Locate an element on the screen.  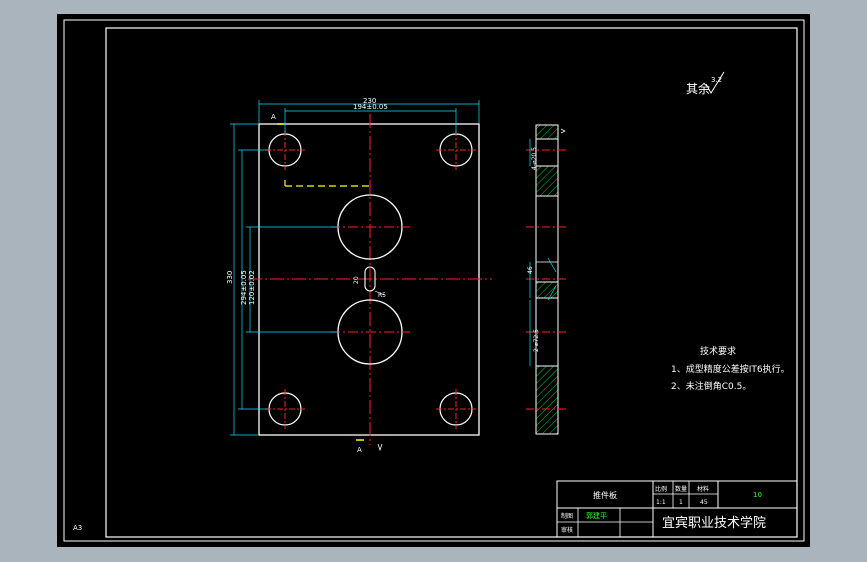
reviewer-label: 审核 is located at coordinates (567, 530).